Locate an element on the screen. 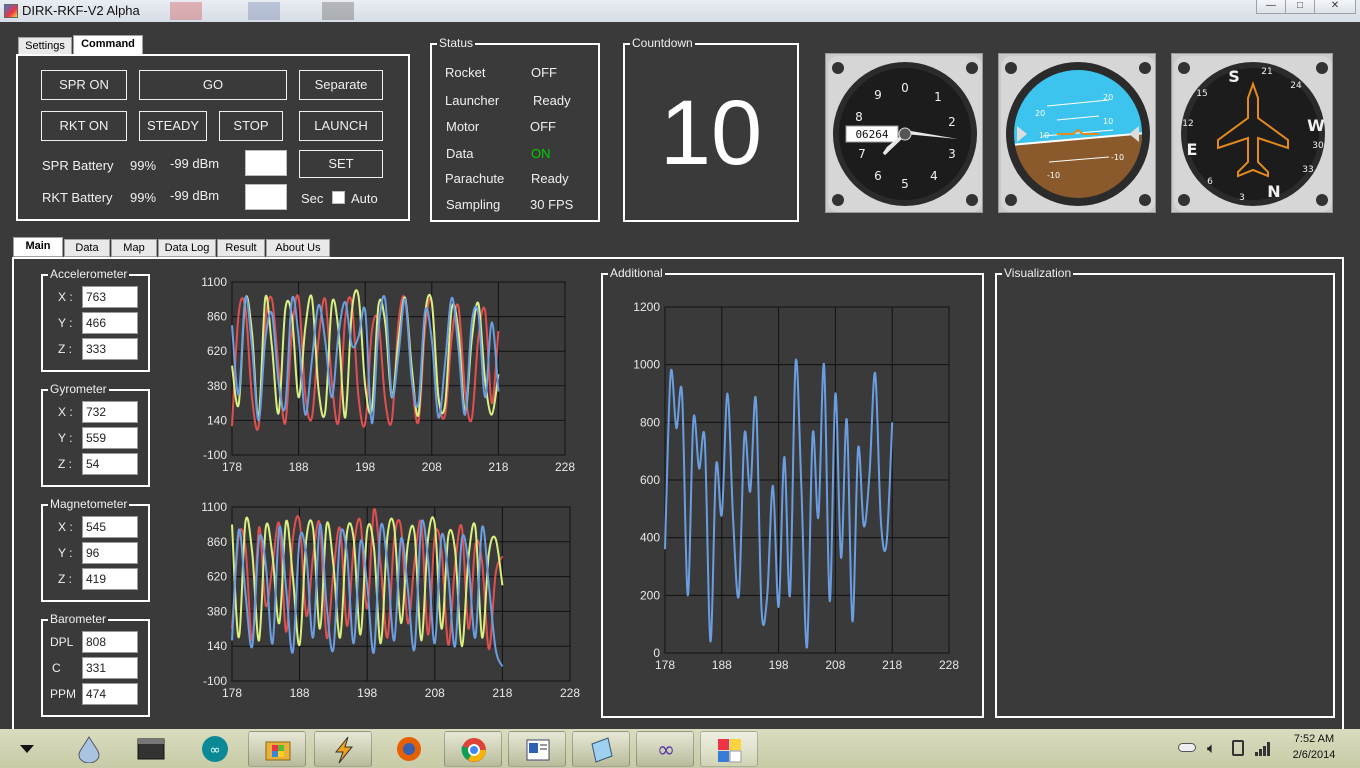 The width and height of the screenshot is (1360, 768). rkt-battery-label: RKT Battery is located at coordinates (77, 197).